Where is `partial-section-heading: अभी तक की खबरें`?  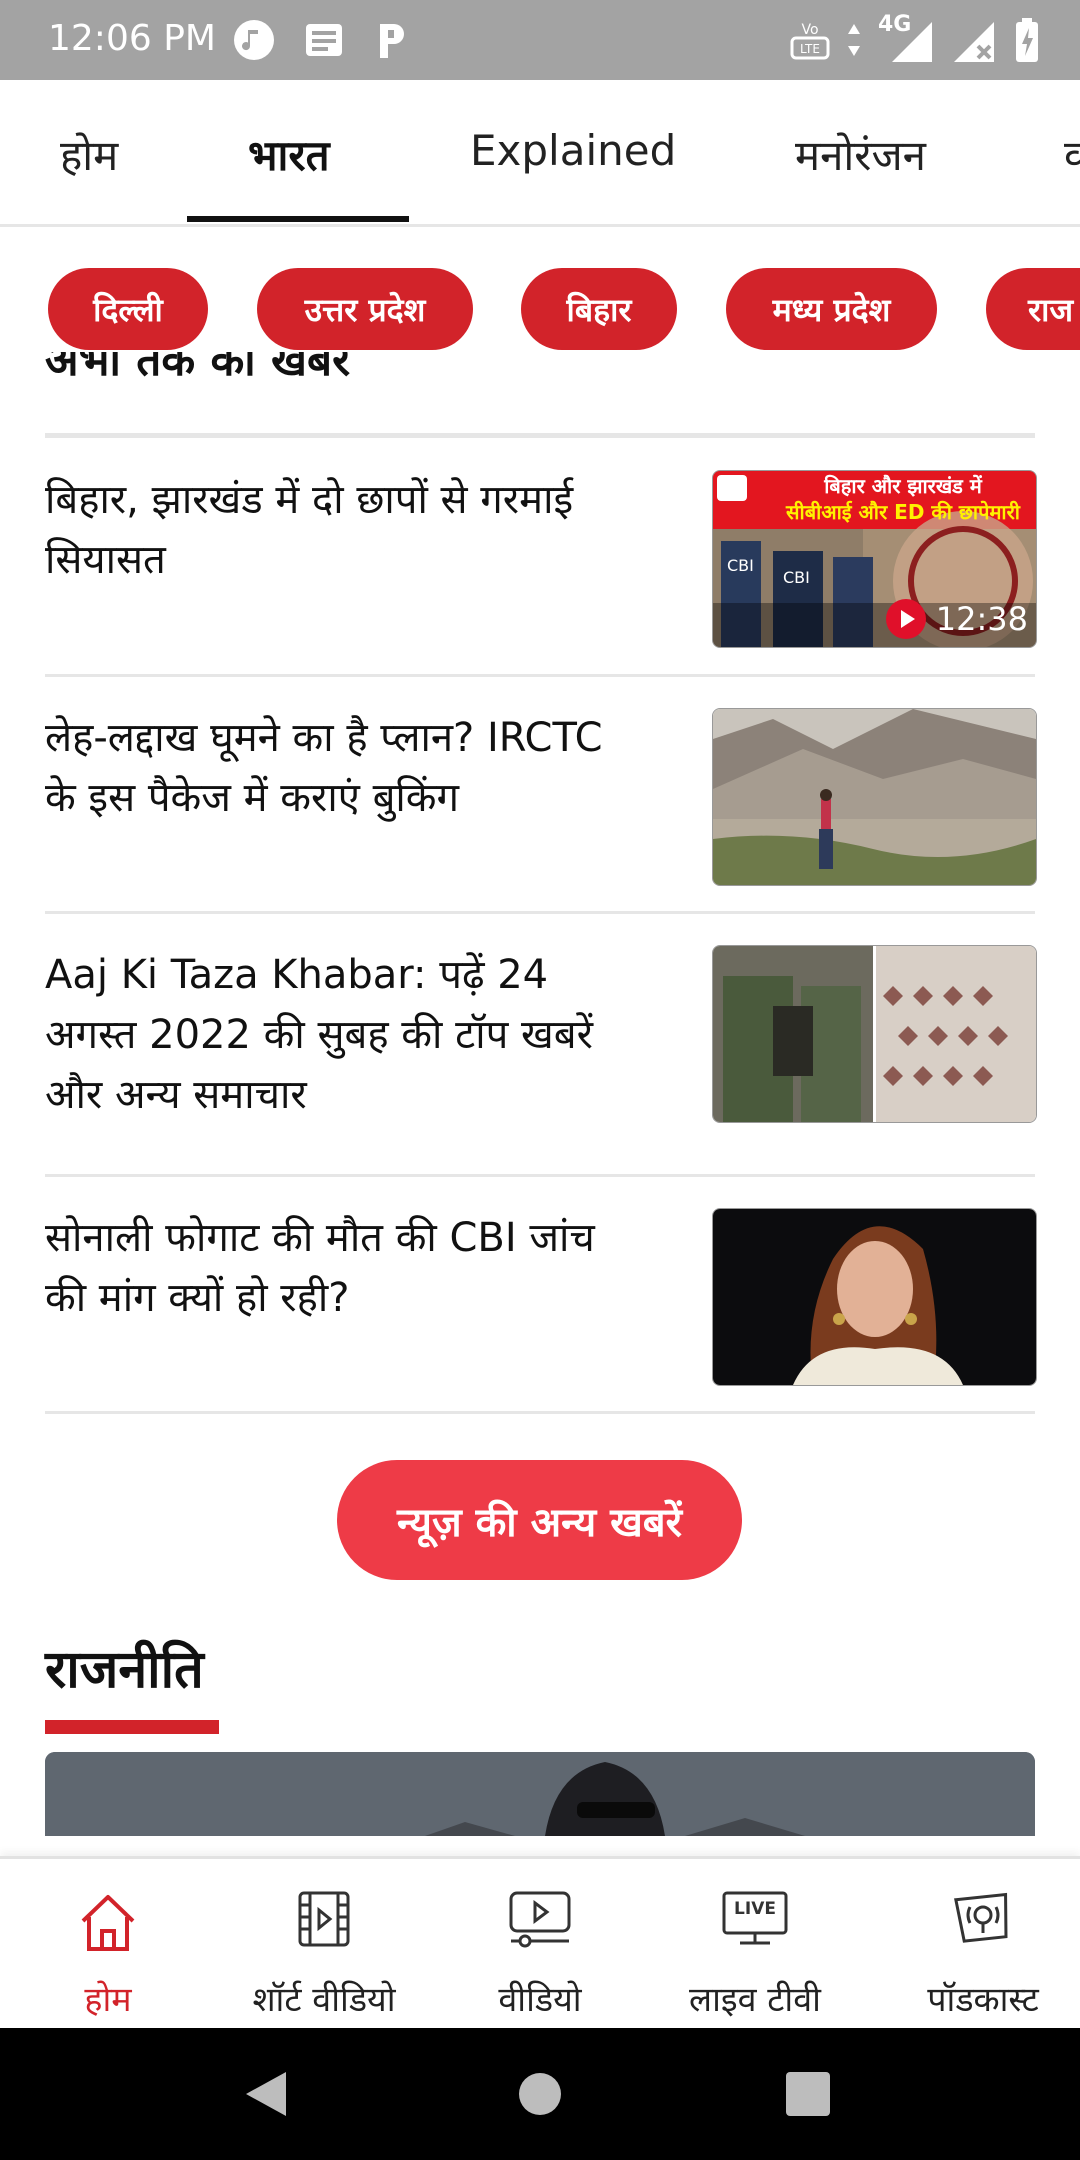 partial-section-heading: अभी तक की खबरें is located at coordinates (198, 369).